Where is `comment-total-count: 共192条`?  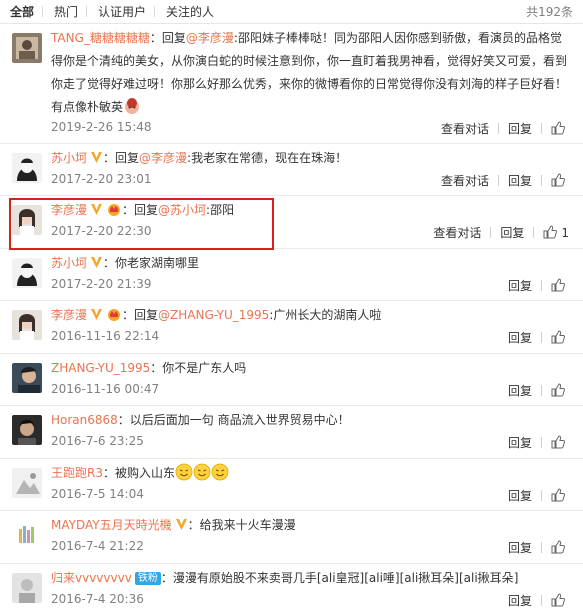
comment-total-count: 共192条 is located at coordinates (549, 12).